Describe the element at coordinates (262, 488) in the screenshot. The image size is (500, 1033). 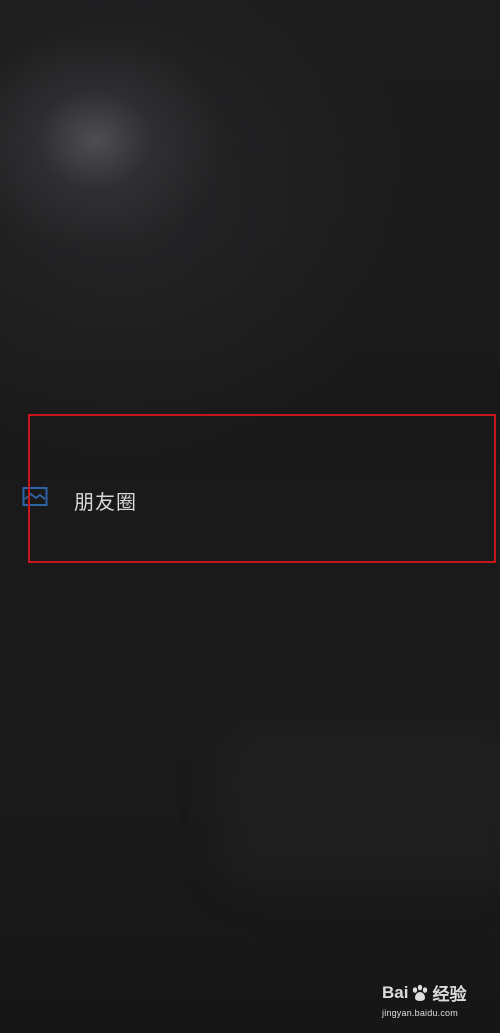
I see `highlight-annotation-box` at that location.